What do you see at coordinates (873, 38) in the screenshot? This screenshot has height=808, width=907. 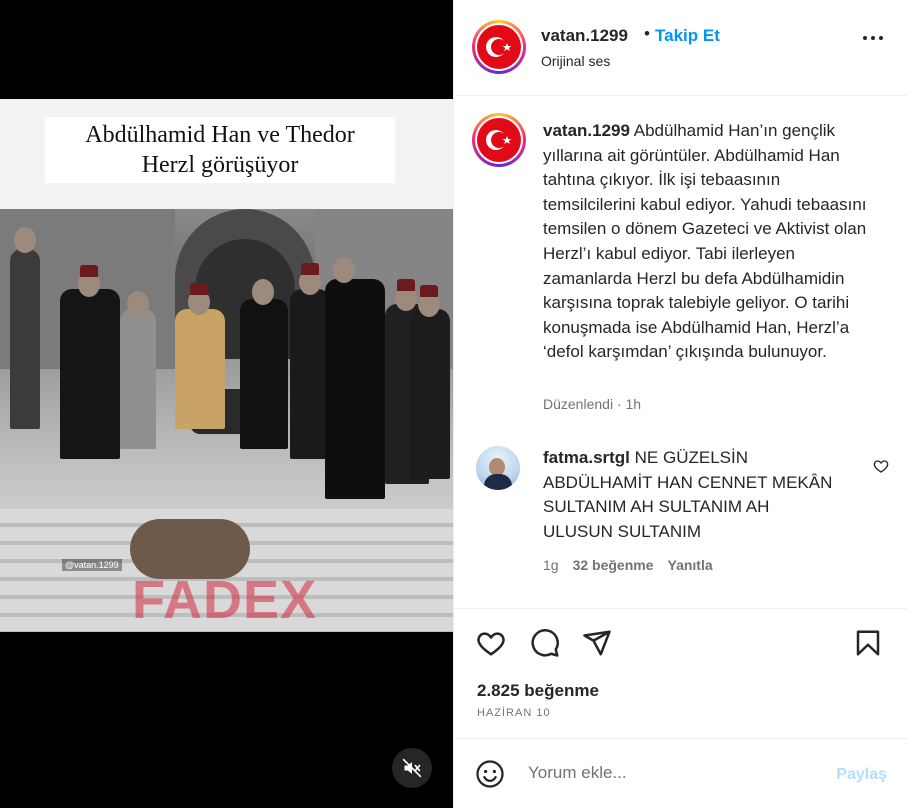 I see `more-options-button` at bounding box center [873, 38].